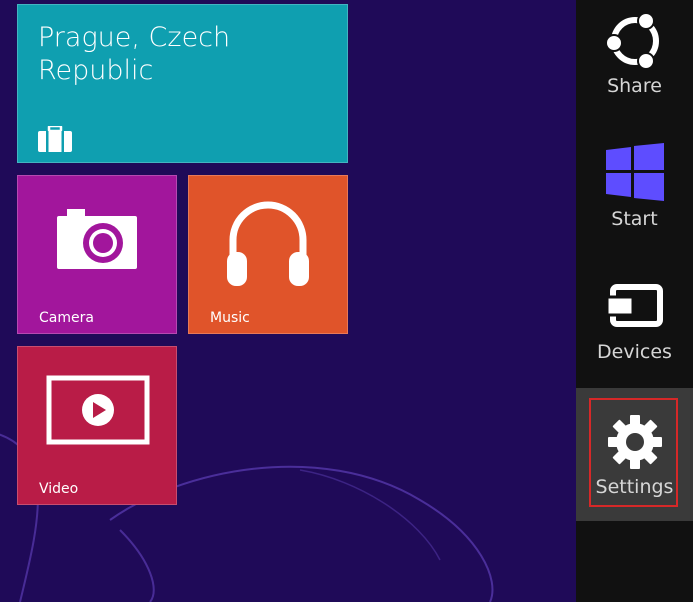 The image size is (693, 602). What do you see at coordinates (55, 139) in the screenshot?
I see `briefcase-icon` at bounding box center [55, 139].